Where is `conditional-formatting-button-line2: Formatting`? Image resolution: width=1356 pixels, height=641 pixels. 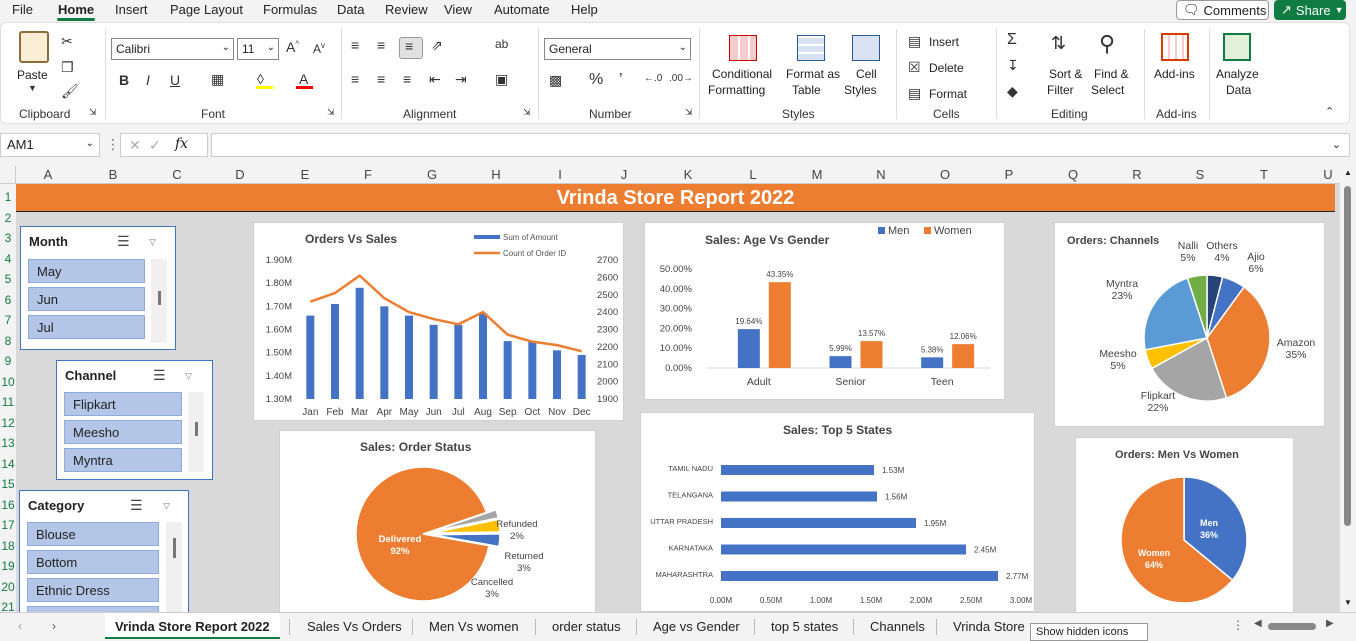
conditional-formatting-button-line2: Formatting is located at coordinates (736, 90).